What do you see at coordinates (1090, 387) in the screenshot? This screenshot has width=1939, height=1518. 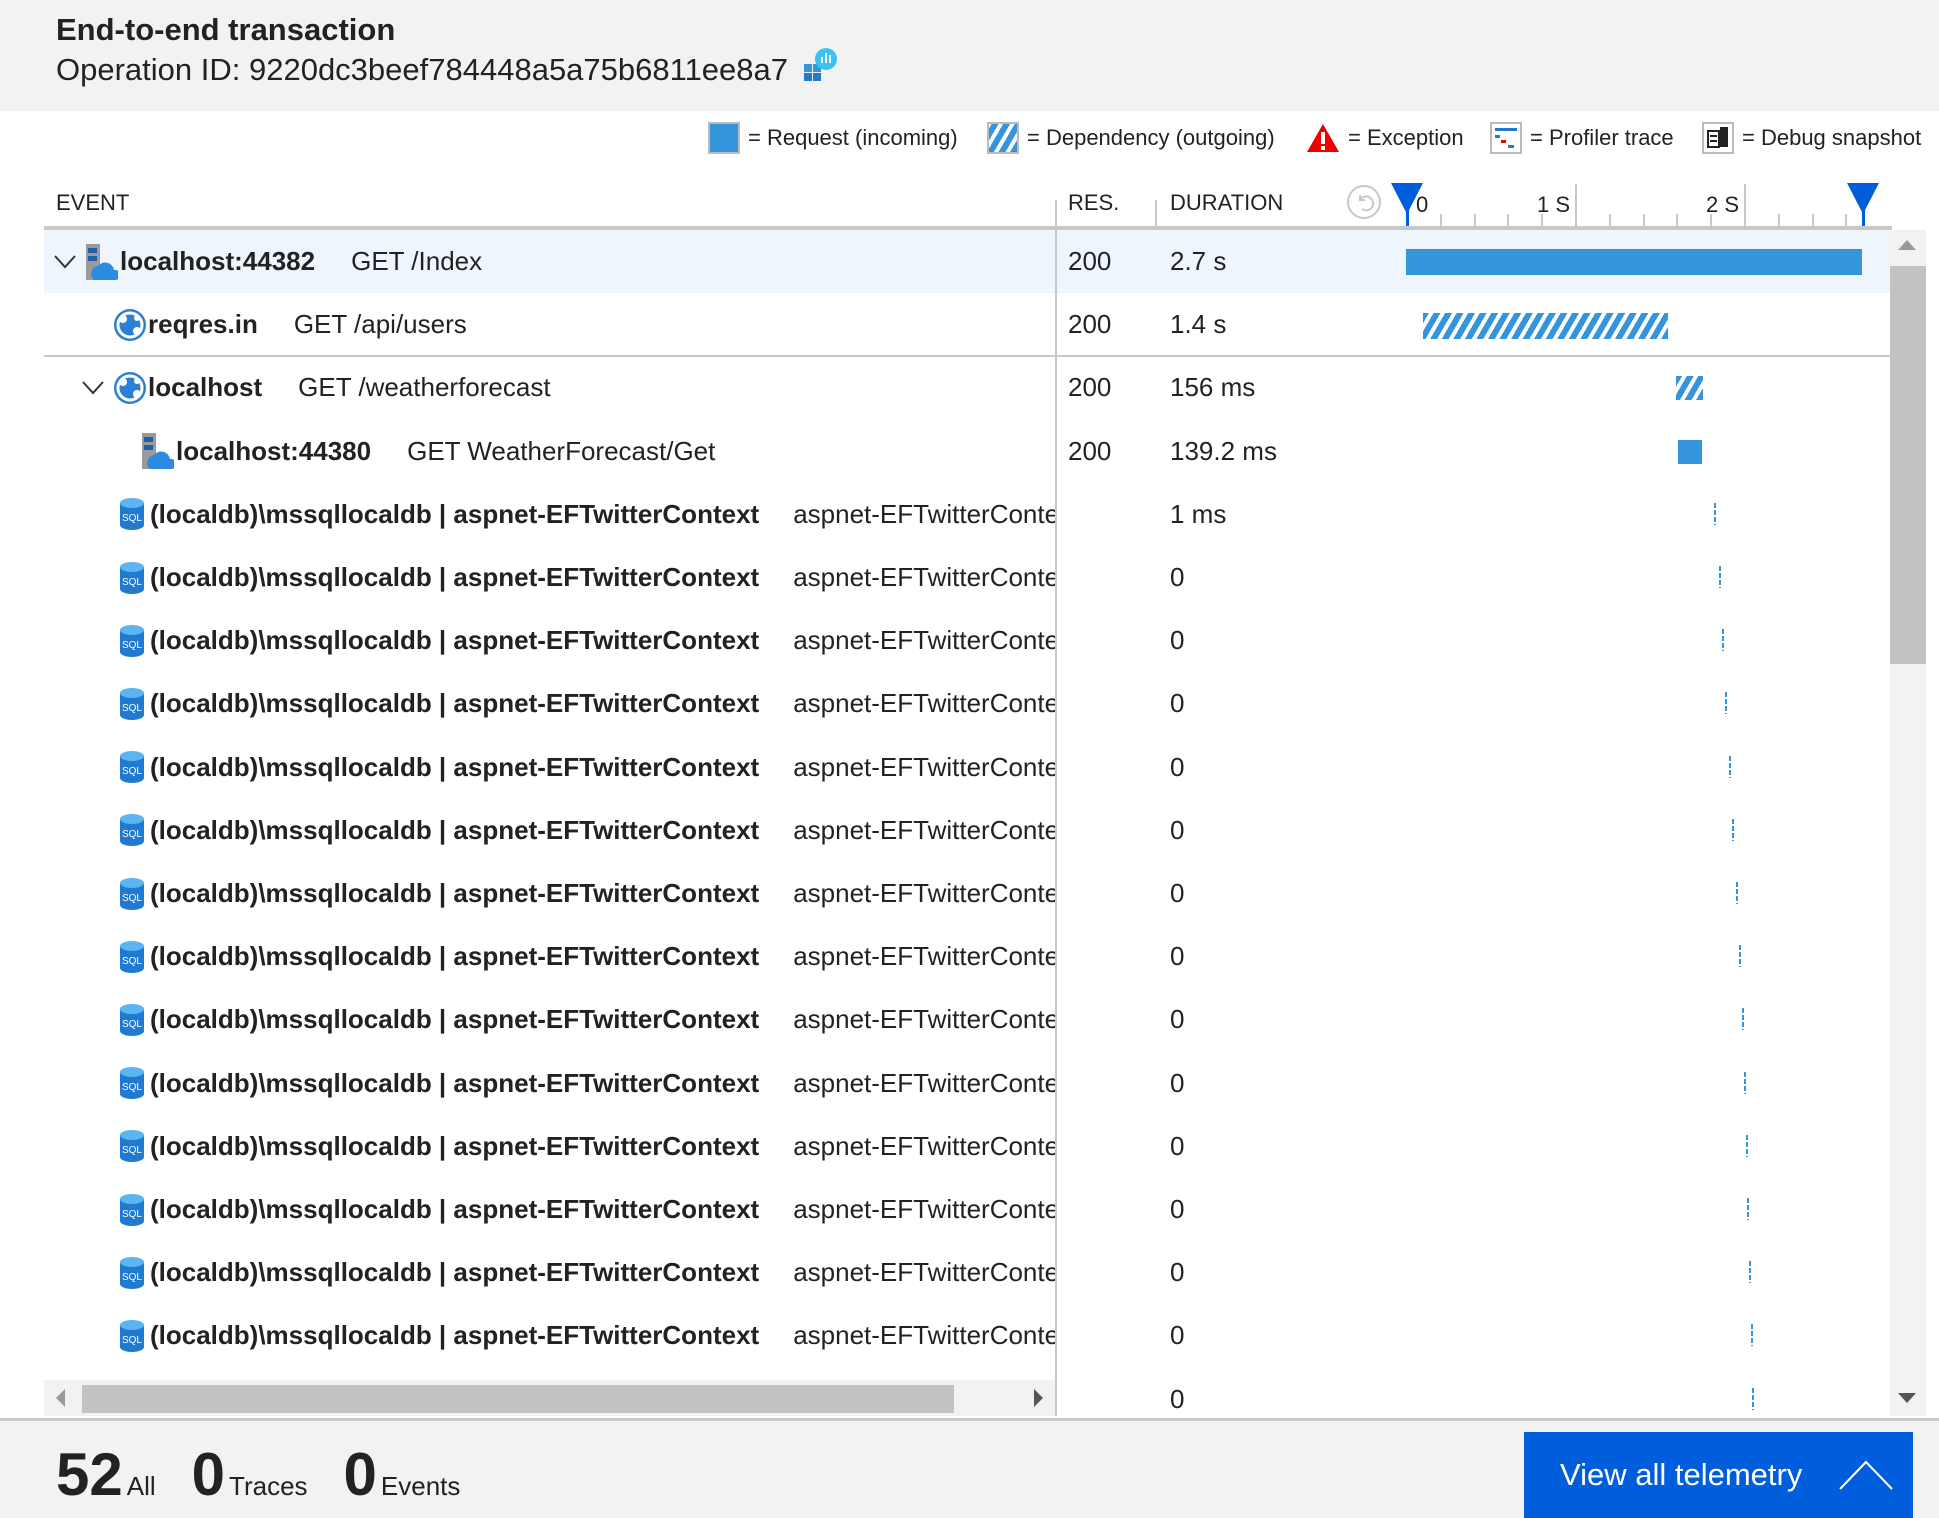 I see `result-code: 200` at bounding box center [1090, 387].